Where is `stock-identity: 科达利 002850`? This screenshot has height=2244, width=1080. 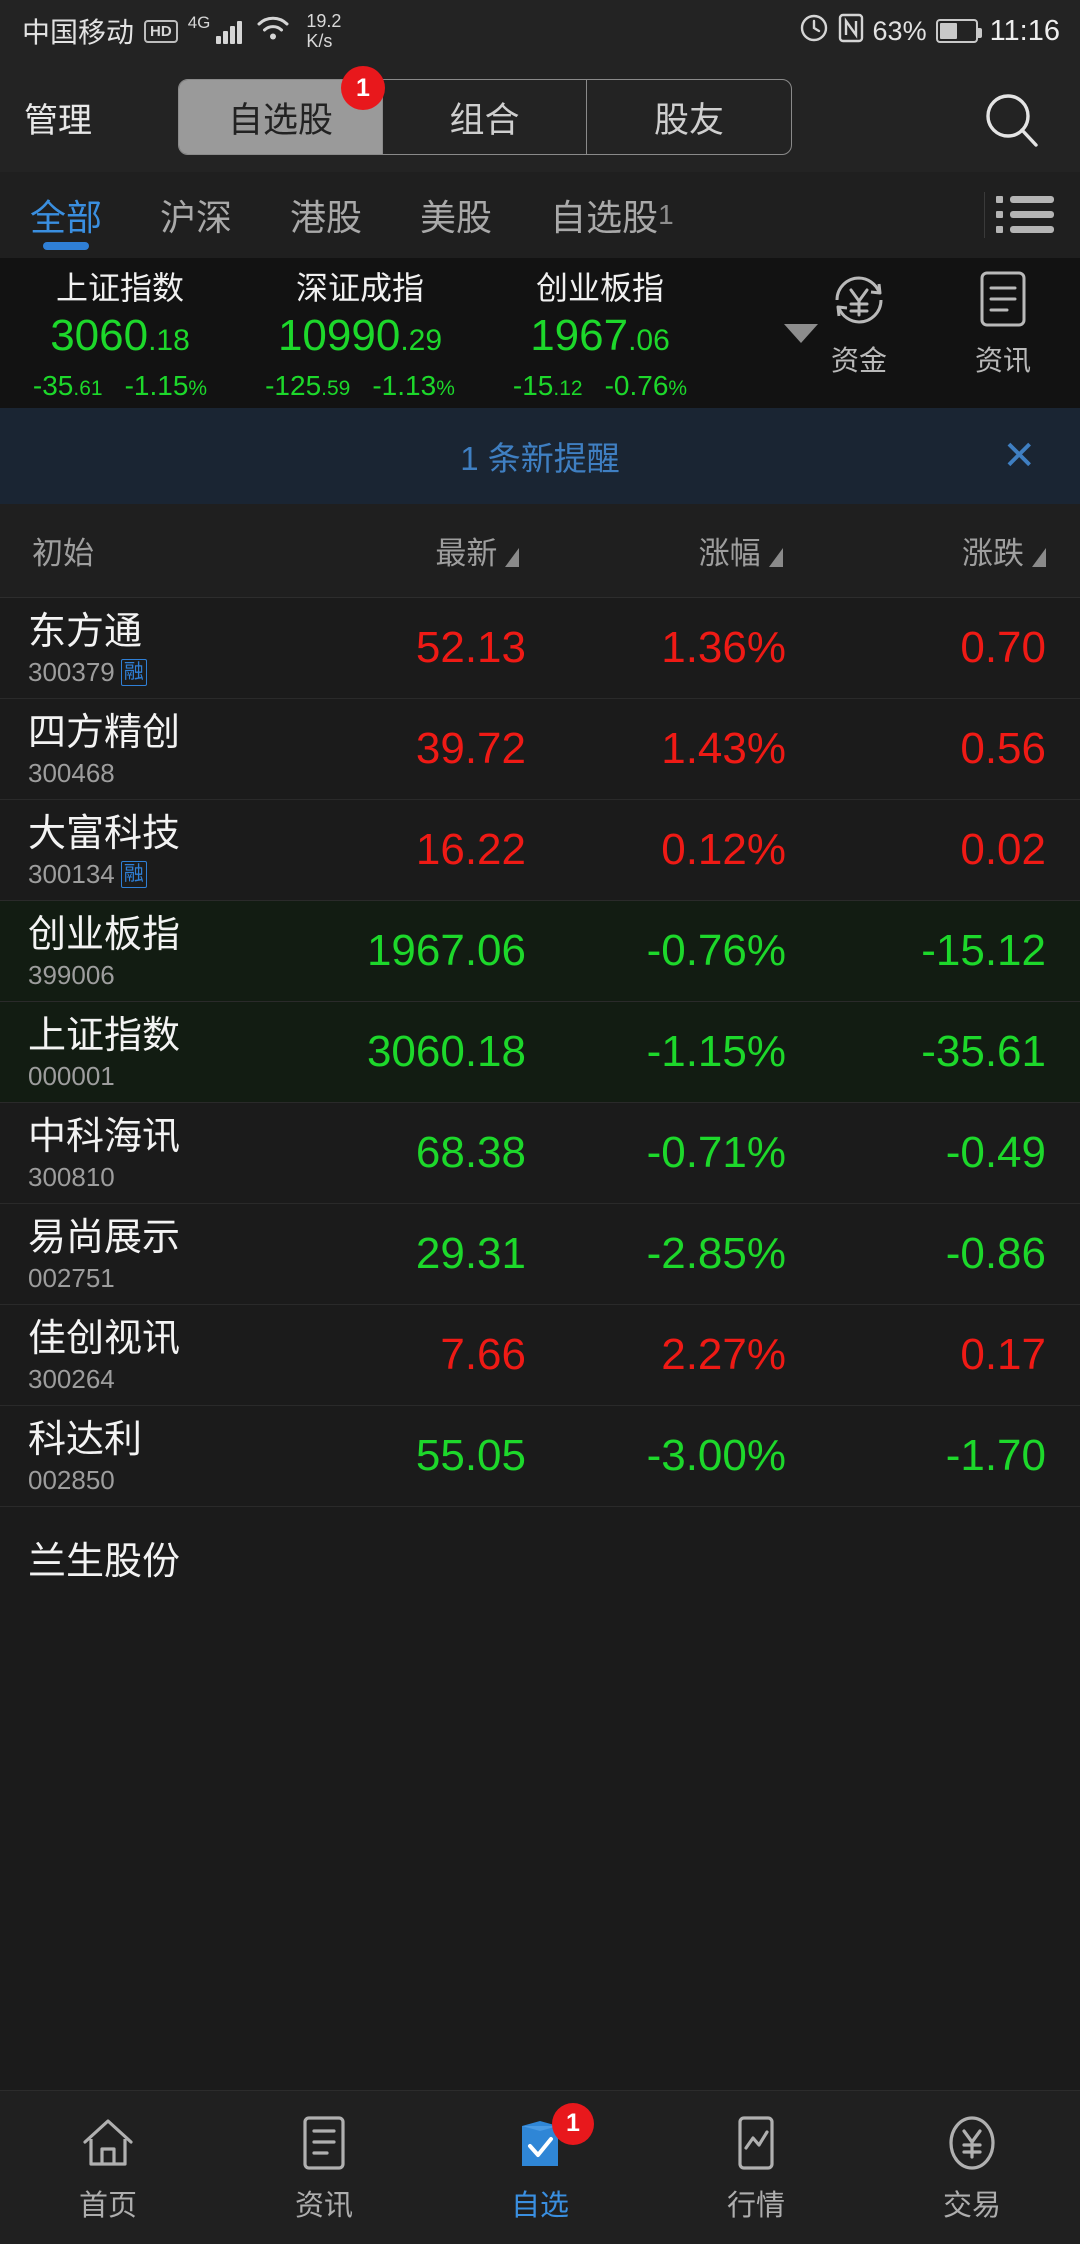
stock-identity: 科达利 002850 is located at coordinates (150, 1456).